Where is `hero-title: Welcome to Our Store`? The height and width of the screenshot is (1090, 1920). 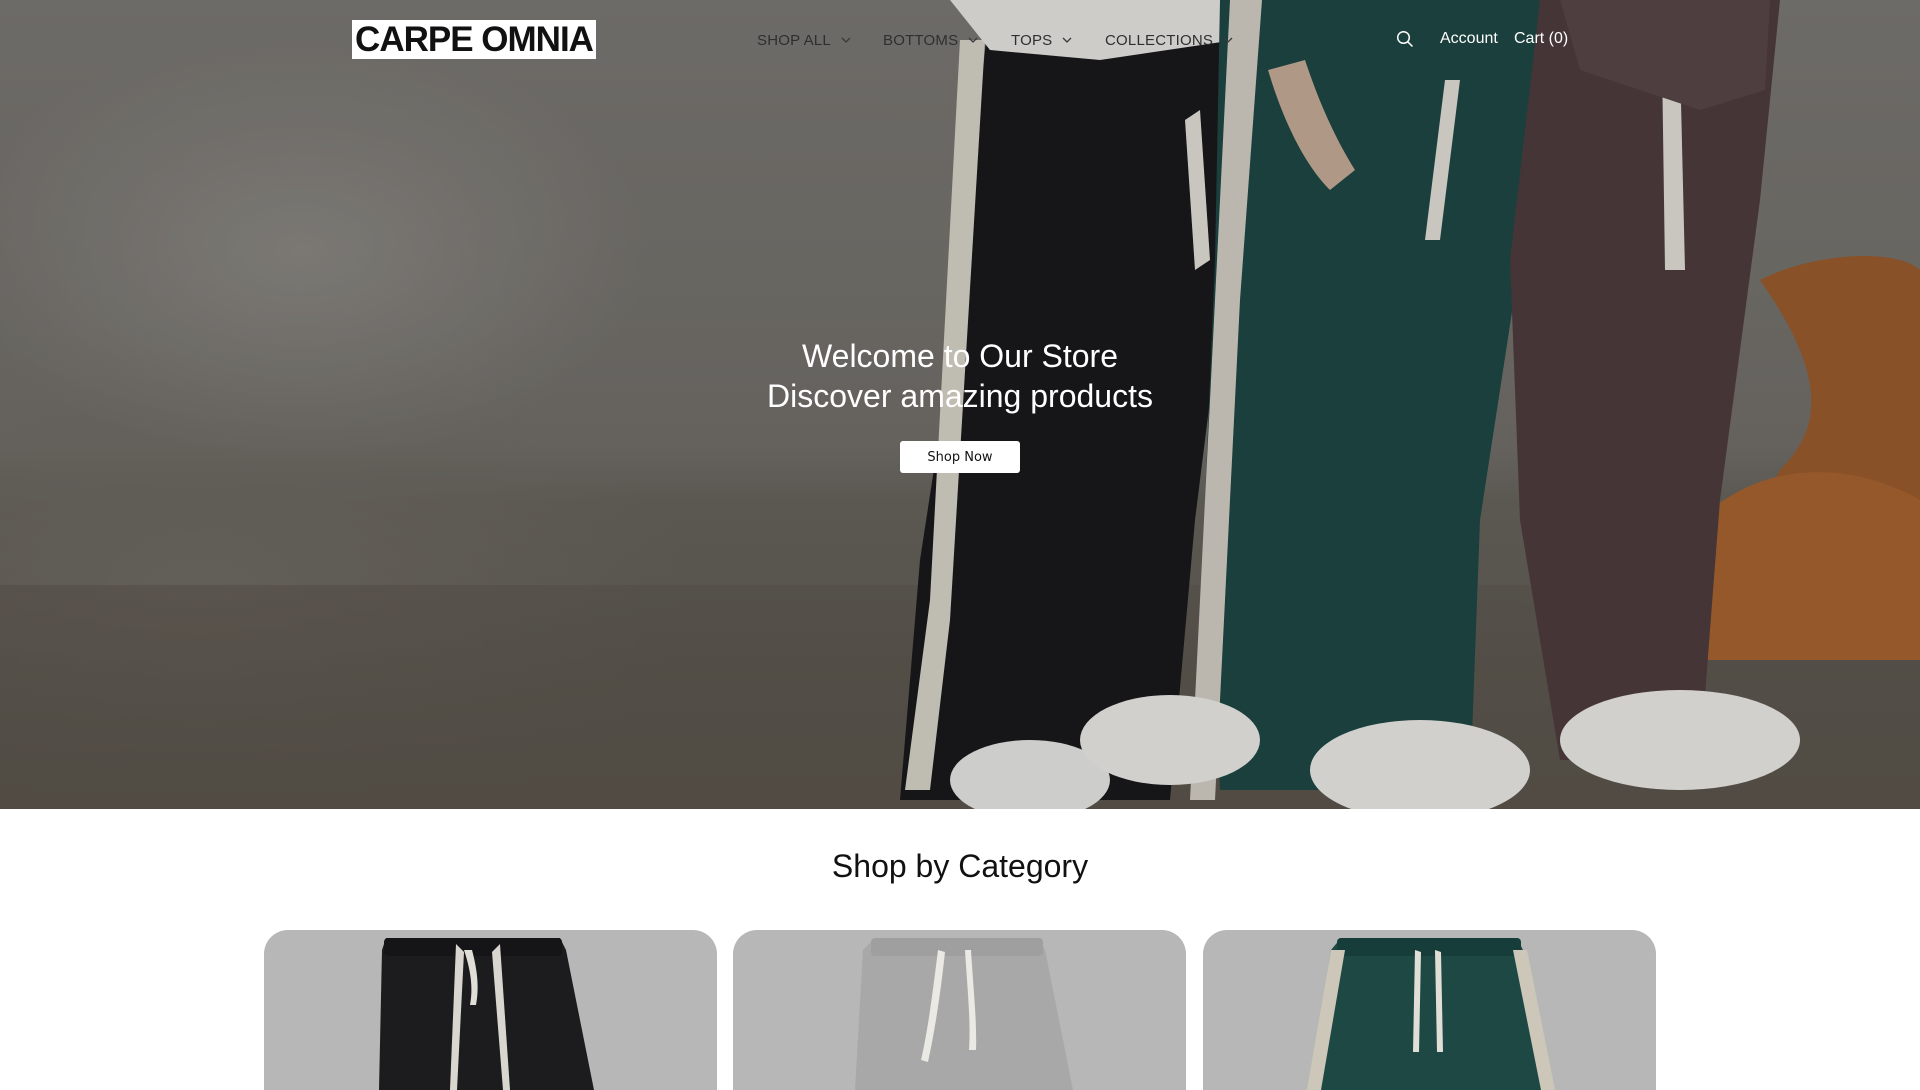
hero-title: Welcome to Our Store is located at coordinates (960, 356).